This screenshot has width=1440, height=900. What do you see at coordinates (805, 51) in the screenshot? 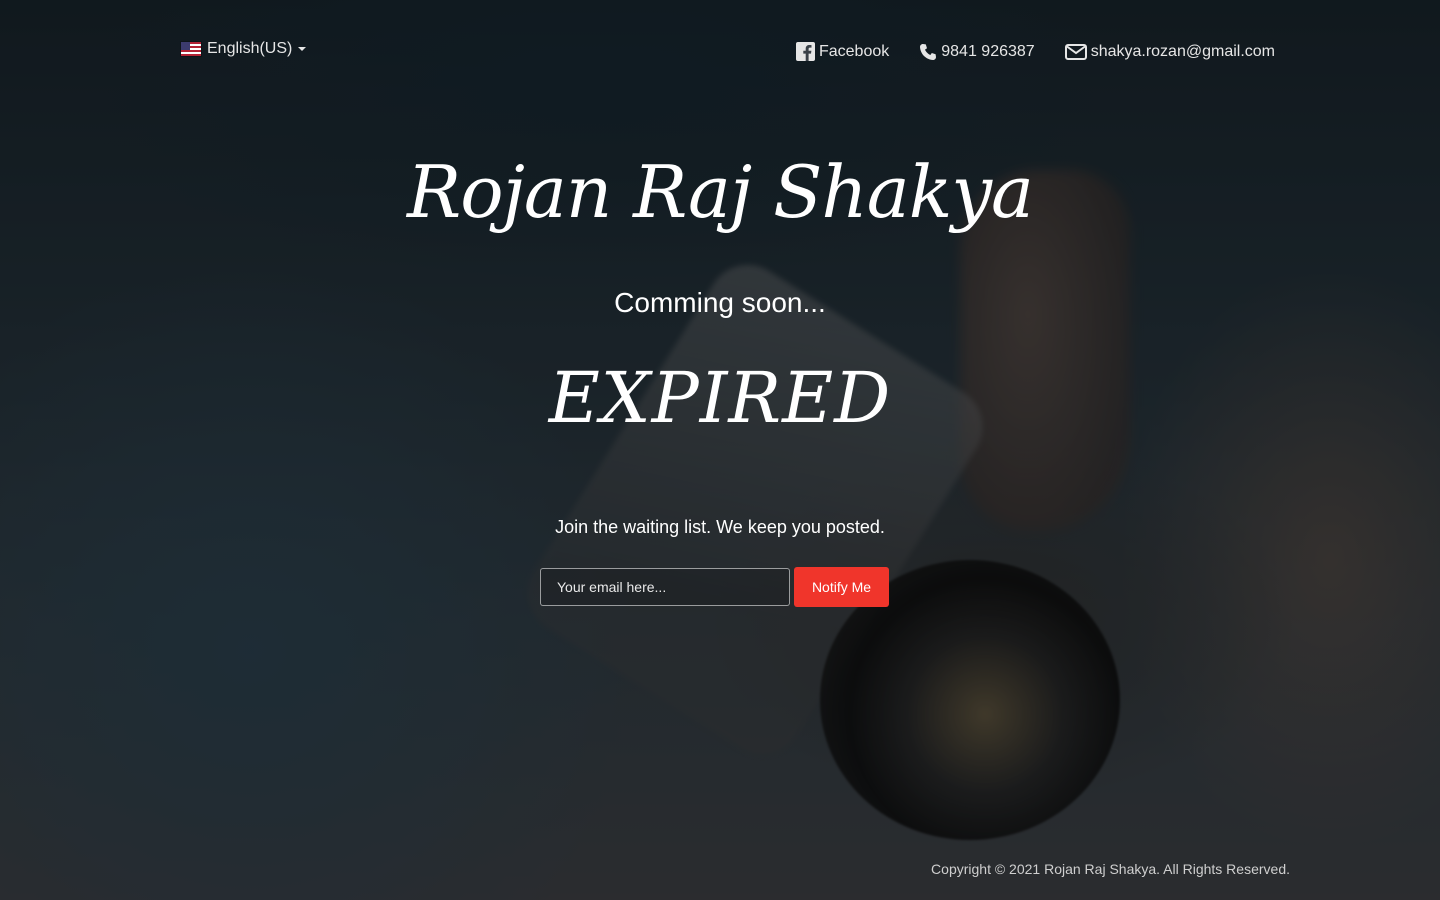
I see `facebook-icon` at bounding box center [805, 51].